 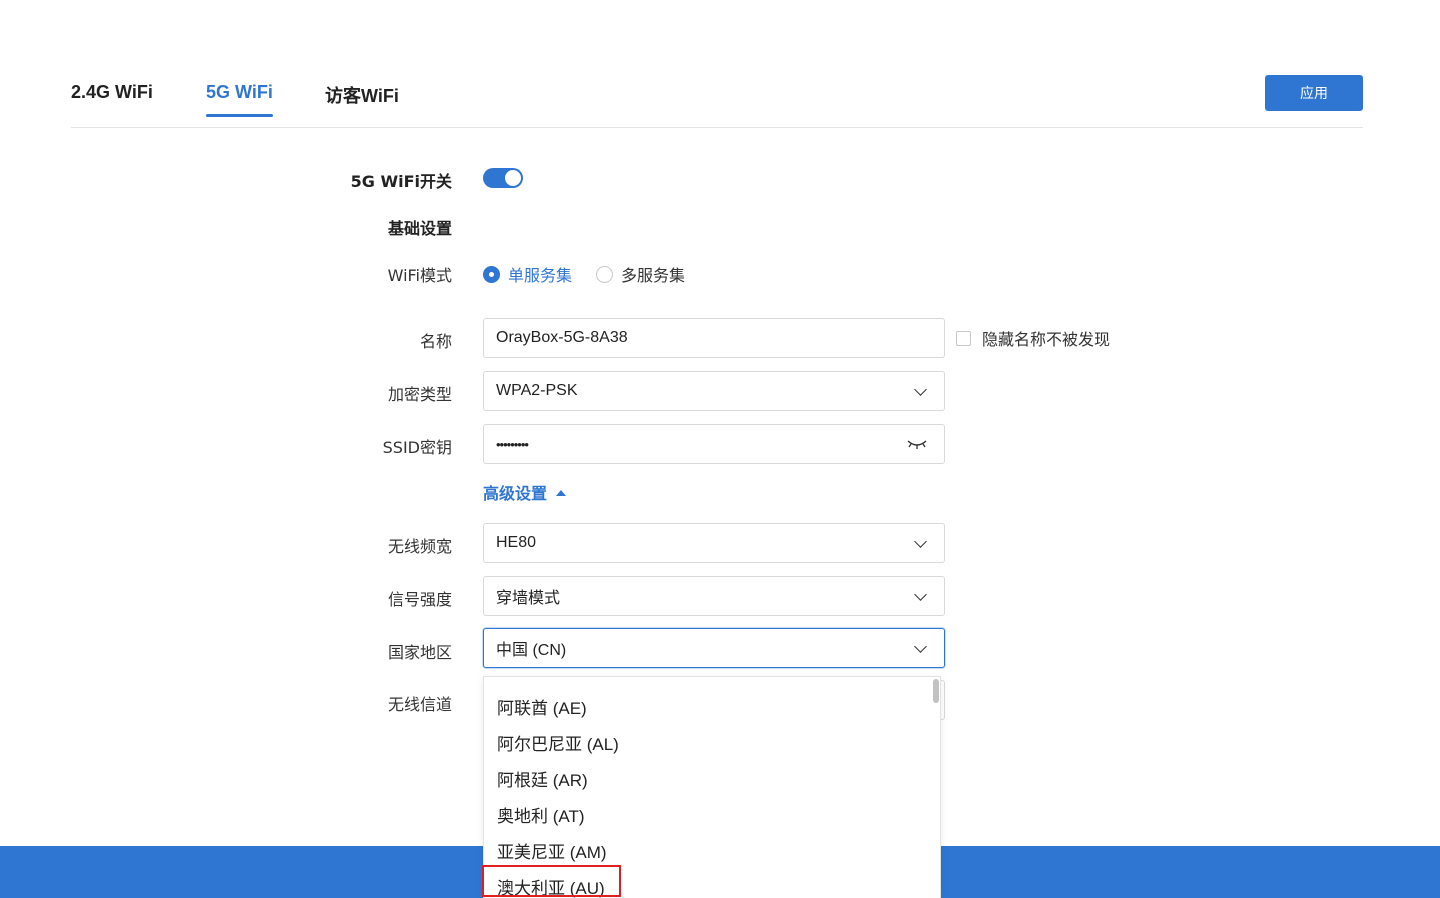 What do you see at coordinates (531, 650) in the screenshot?
I see `country-value: 中国 (CN)` at bounding box center [531, 650].